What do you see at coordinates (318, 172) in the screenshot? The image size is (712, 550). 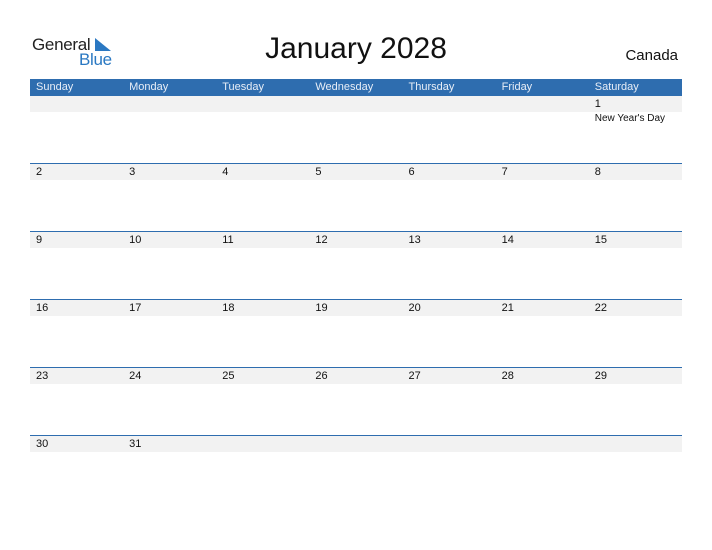 I see `day-number: 5` at bounding box center [318, 172].